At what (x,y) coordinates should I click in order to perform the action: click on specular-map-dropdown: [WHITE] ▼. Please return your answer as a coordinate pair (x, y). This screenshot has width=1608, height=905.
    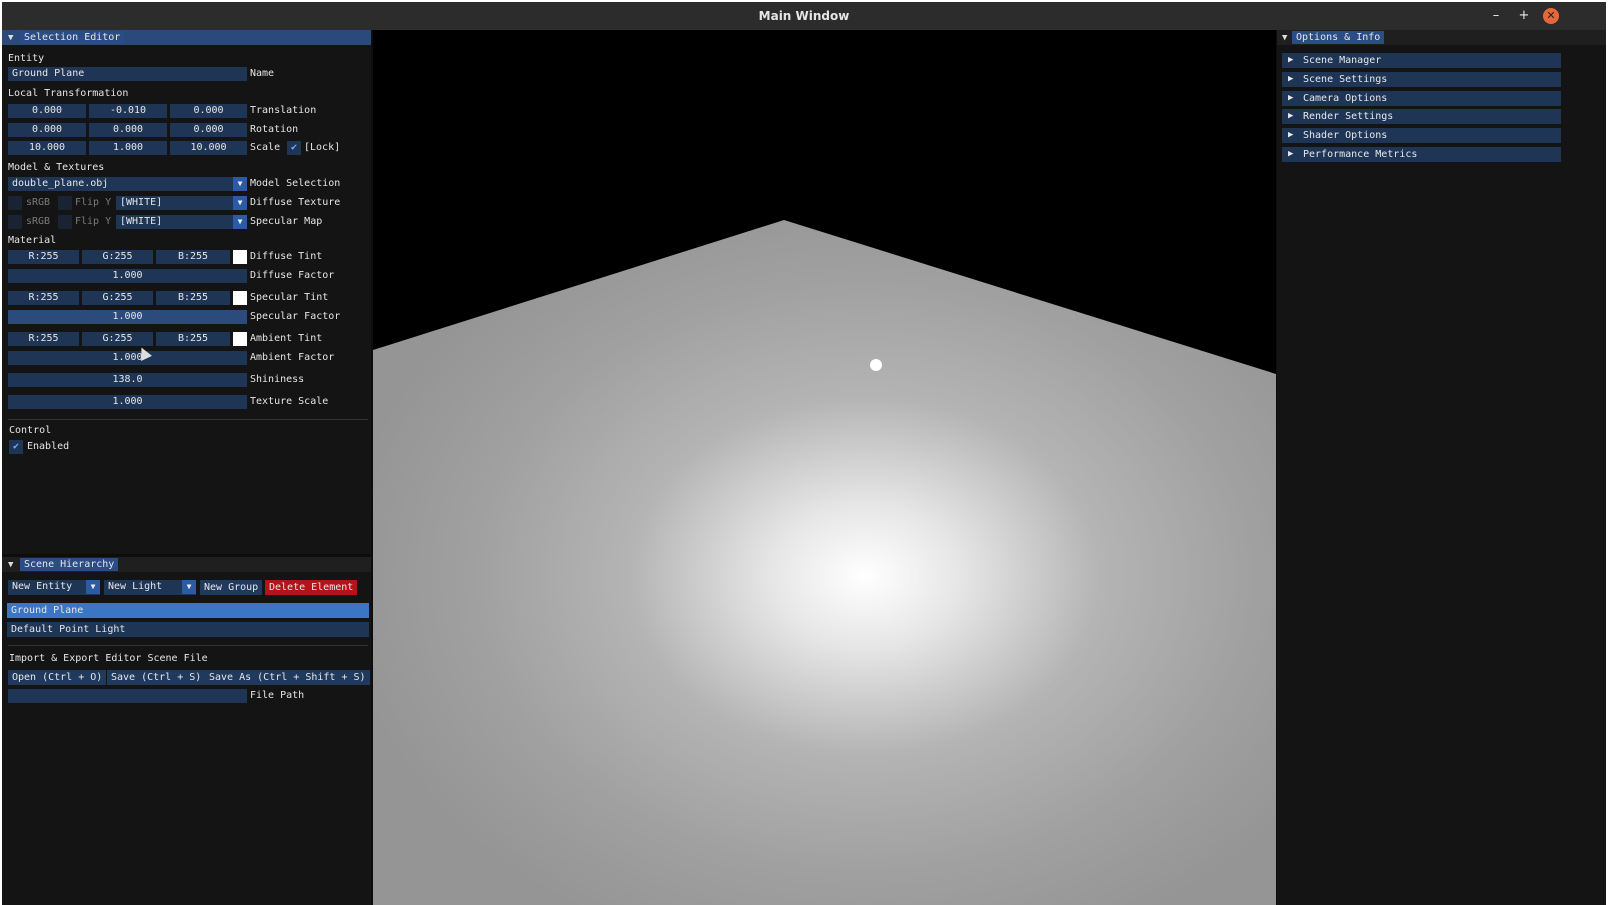
    Looking at the image, I should click on (181, 222).